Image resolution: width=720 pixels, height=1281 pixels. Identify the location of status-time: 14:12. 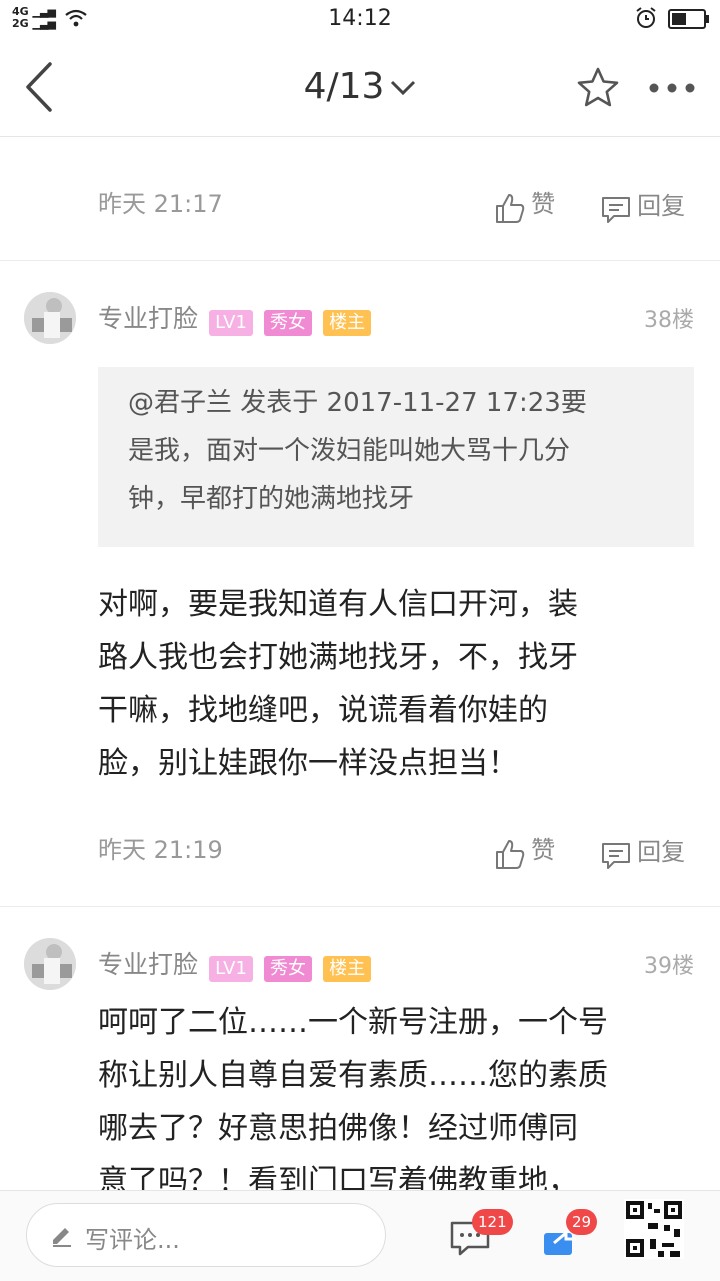
(360, 18).